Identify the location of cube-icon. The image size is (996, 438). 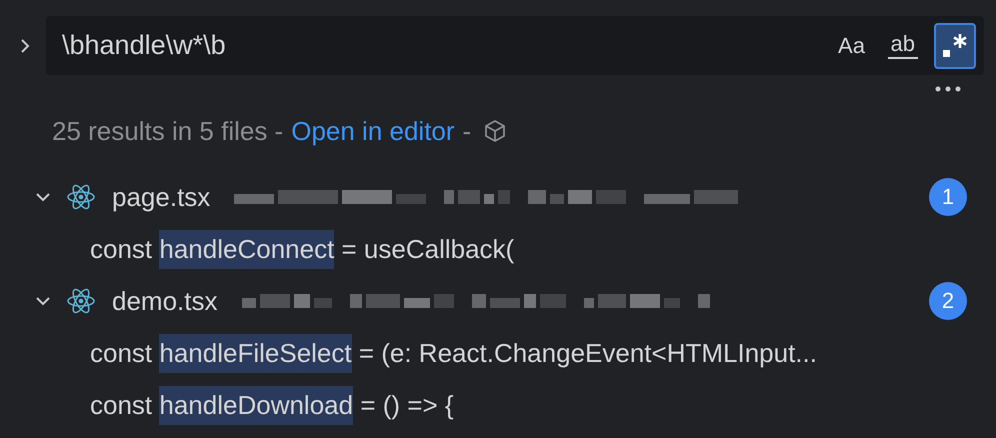
(495, 131).